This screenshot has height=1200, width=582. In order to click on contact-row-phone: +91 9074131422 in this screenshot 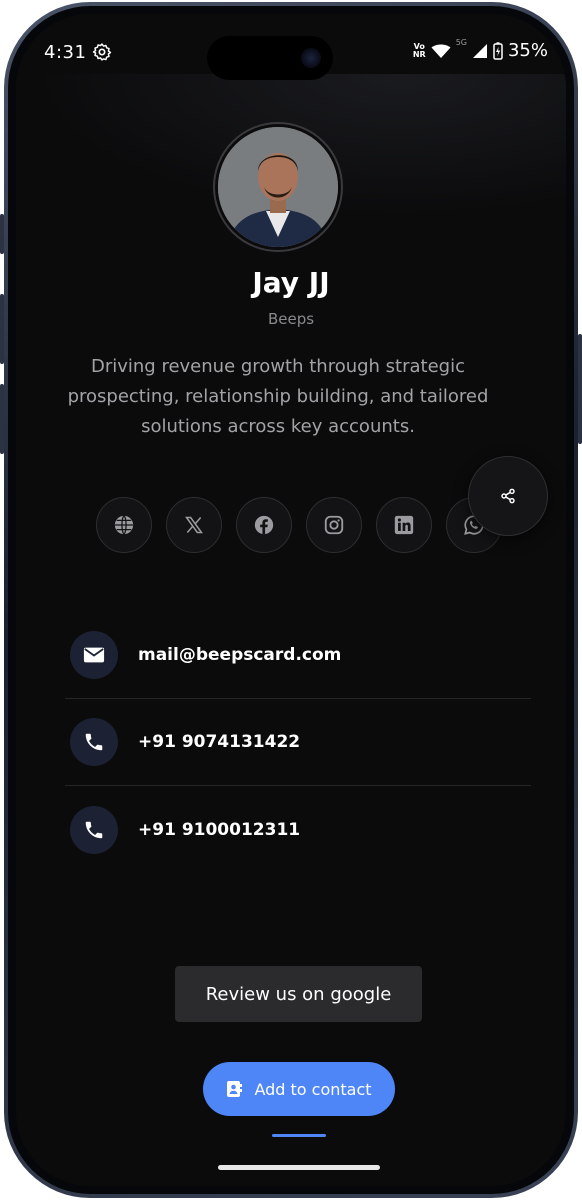, I will do `click(298, 742)`.